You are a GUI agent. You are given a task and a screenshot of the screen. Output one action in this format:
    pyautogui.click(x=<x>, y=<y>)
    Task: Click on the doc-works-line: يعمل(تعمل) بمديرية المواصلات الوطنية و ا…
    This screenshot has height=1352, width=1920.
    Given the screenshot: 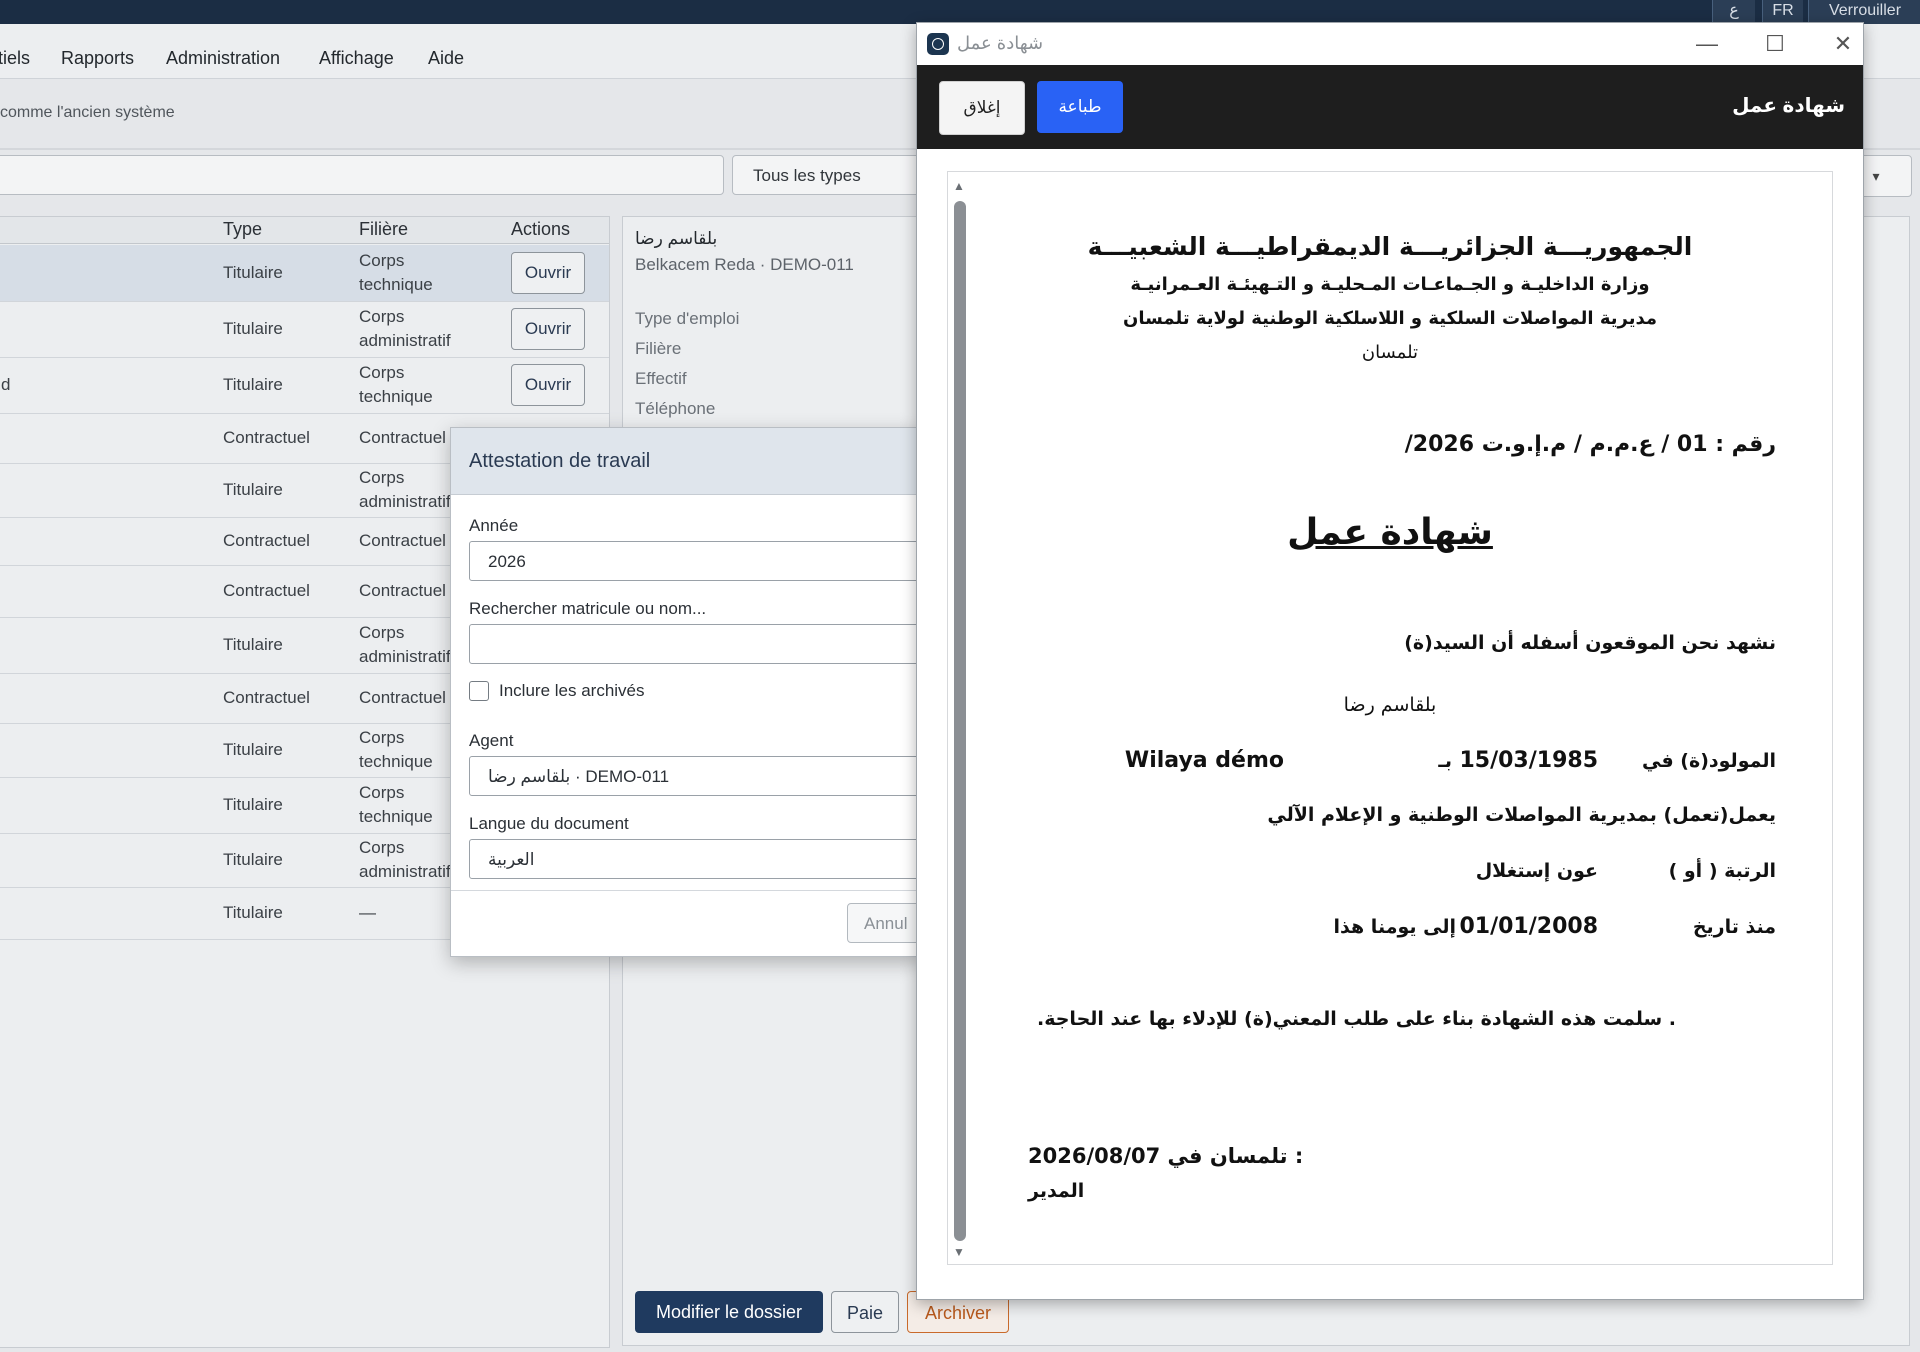 What is the action you would take?
    pyautogui.click(x=1521, y=815)
    